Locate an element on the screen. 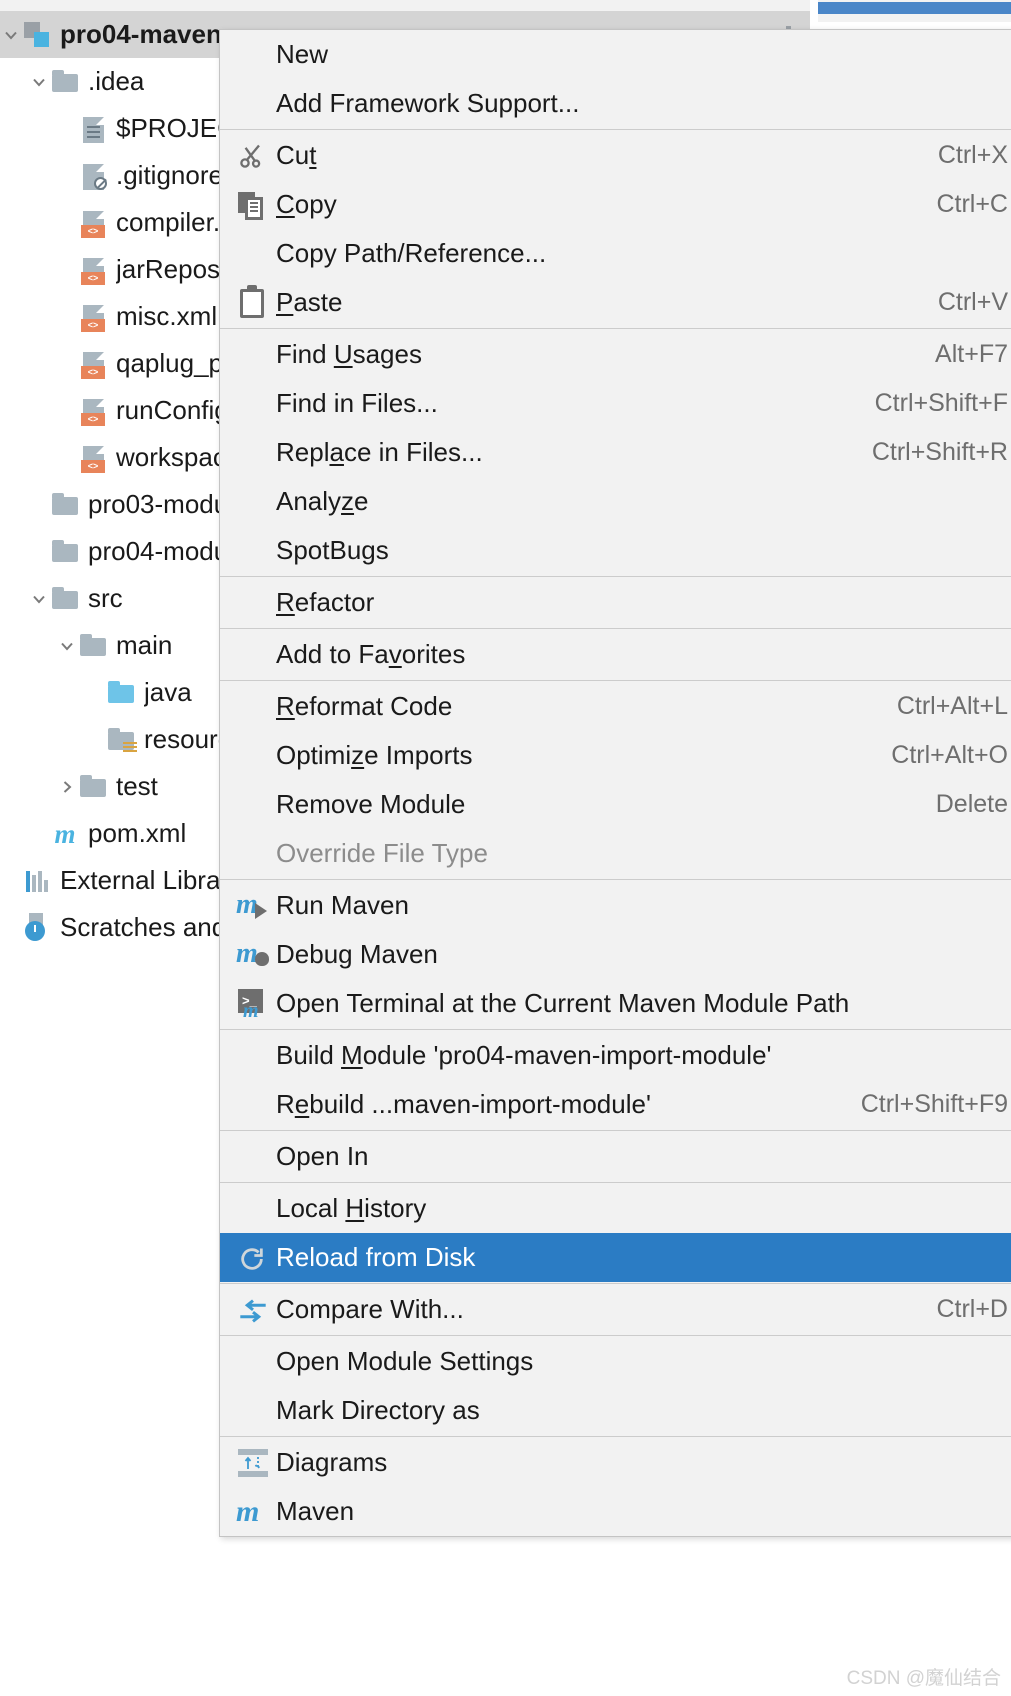 Image resolution: width=1011 pixels, height=1696 pixels. menu-item: Find in Files... Ctrl+Shift+F is located at coordinates (615, 403).